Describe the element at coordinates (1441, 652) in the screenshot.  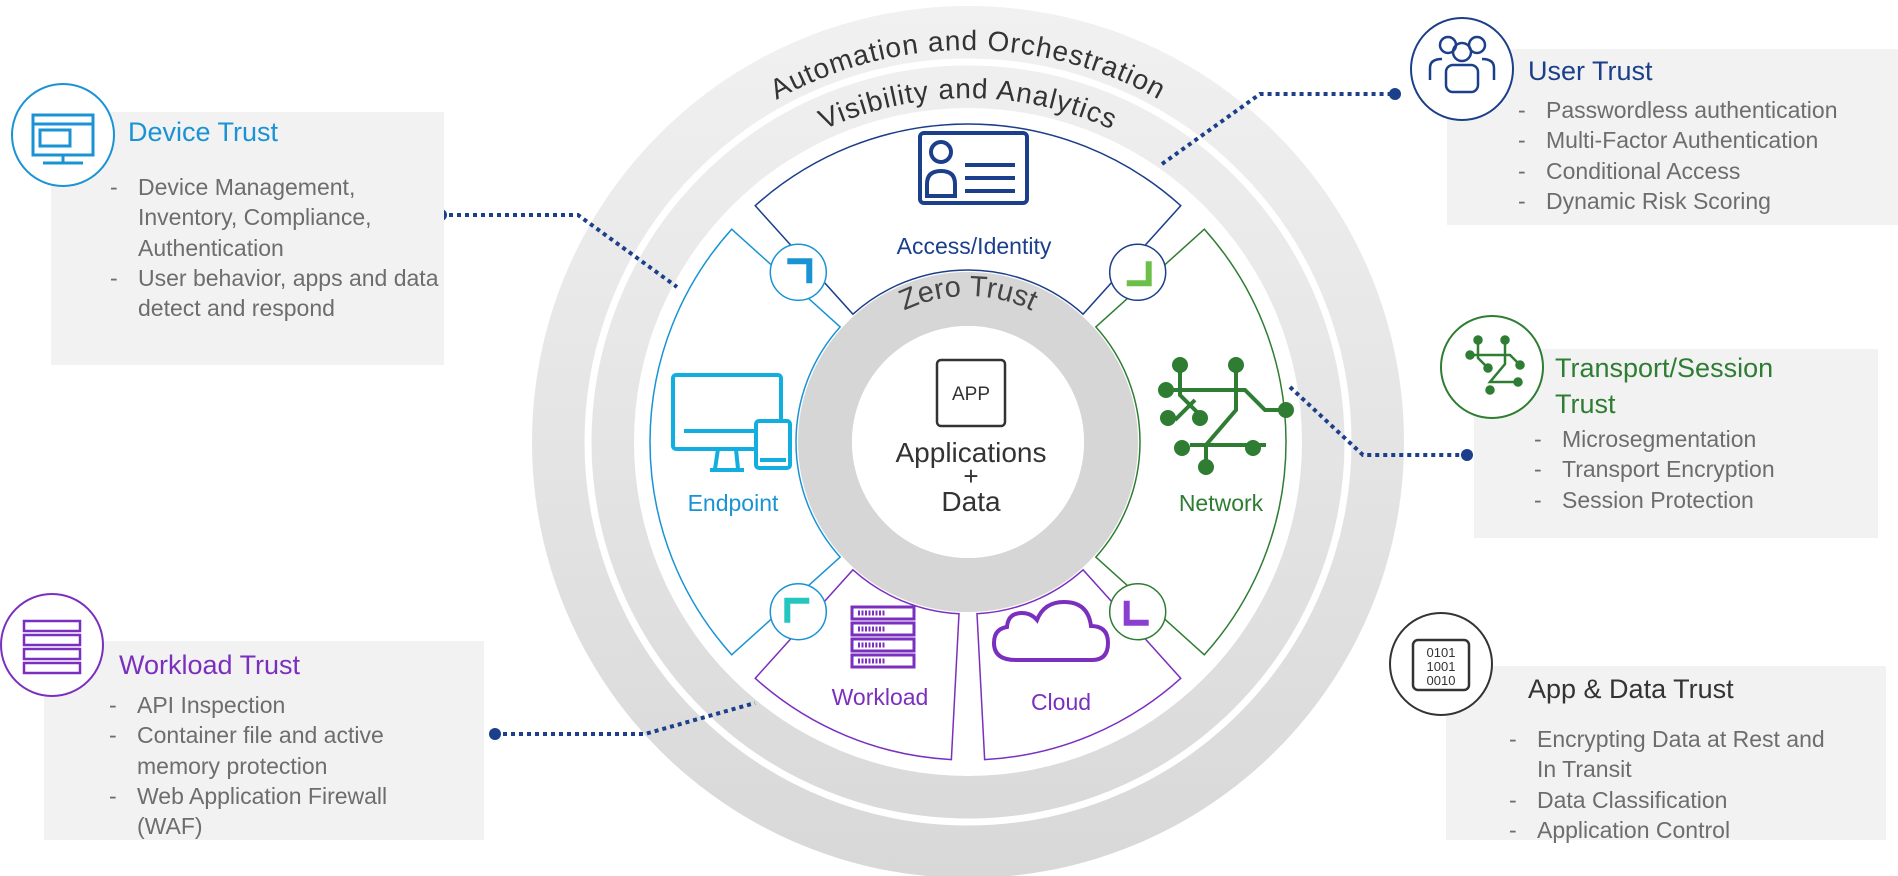
I see `binary-line: 0101` at that location.